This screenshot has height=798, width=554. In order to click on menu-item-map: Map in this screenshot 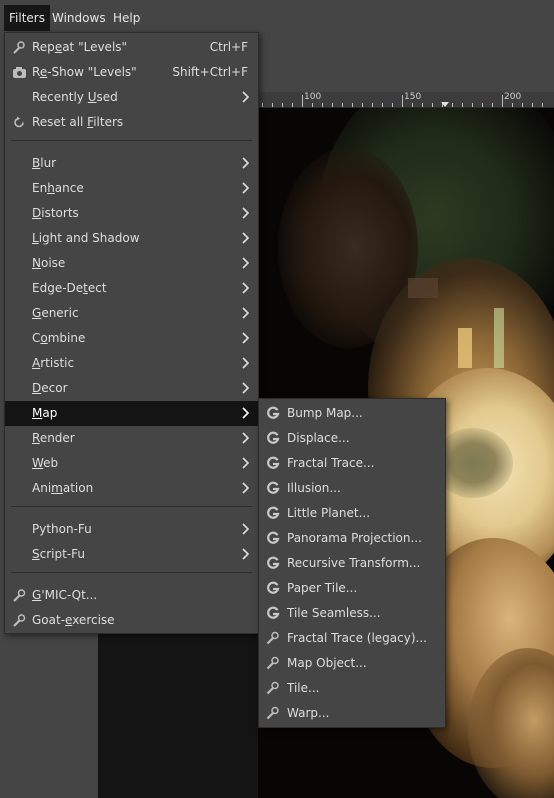, I will do `click(131, 413)`.